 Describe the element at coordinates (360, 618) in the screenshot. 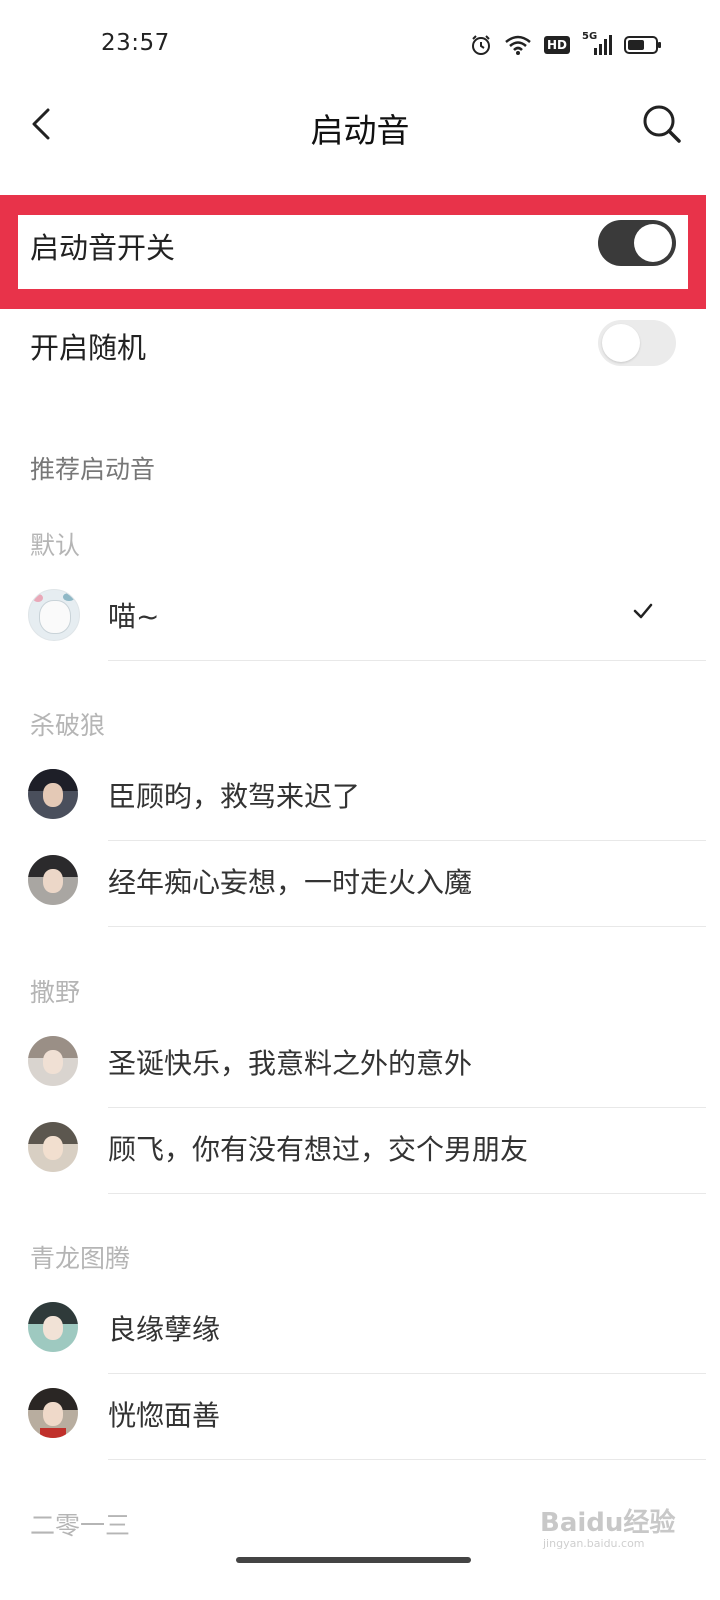

I see `sound-item: 喵~` at that location.